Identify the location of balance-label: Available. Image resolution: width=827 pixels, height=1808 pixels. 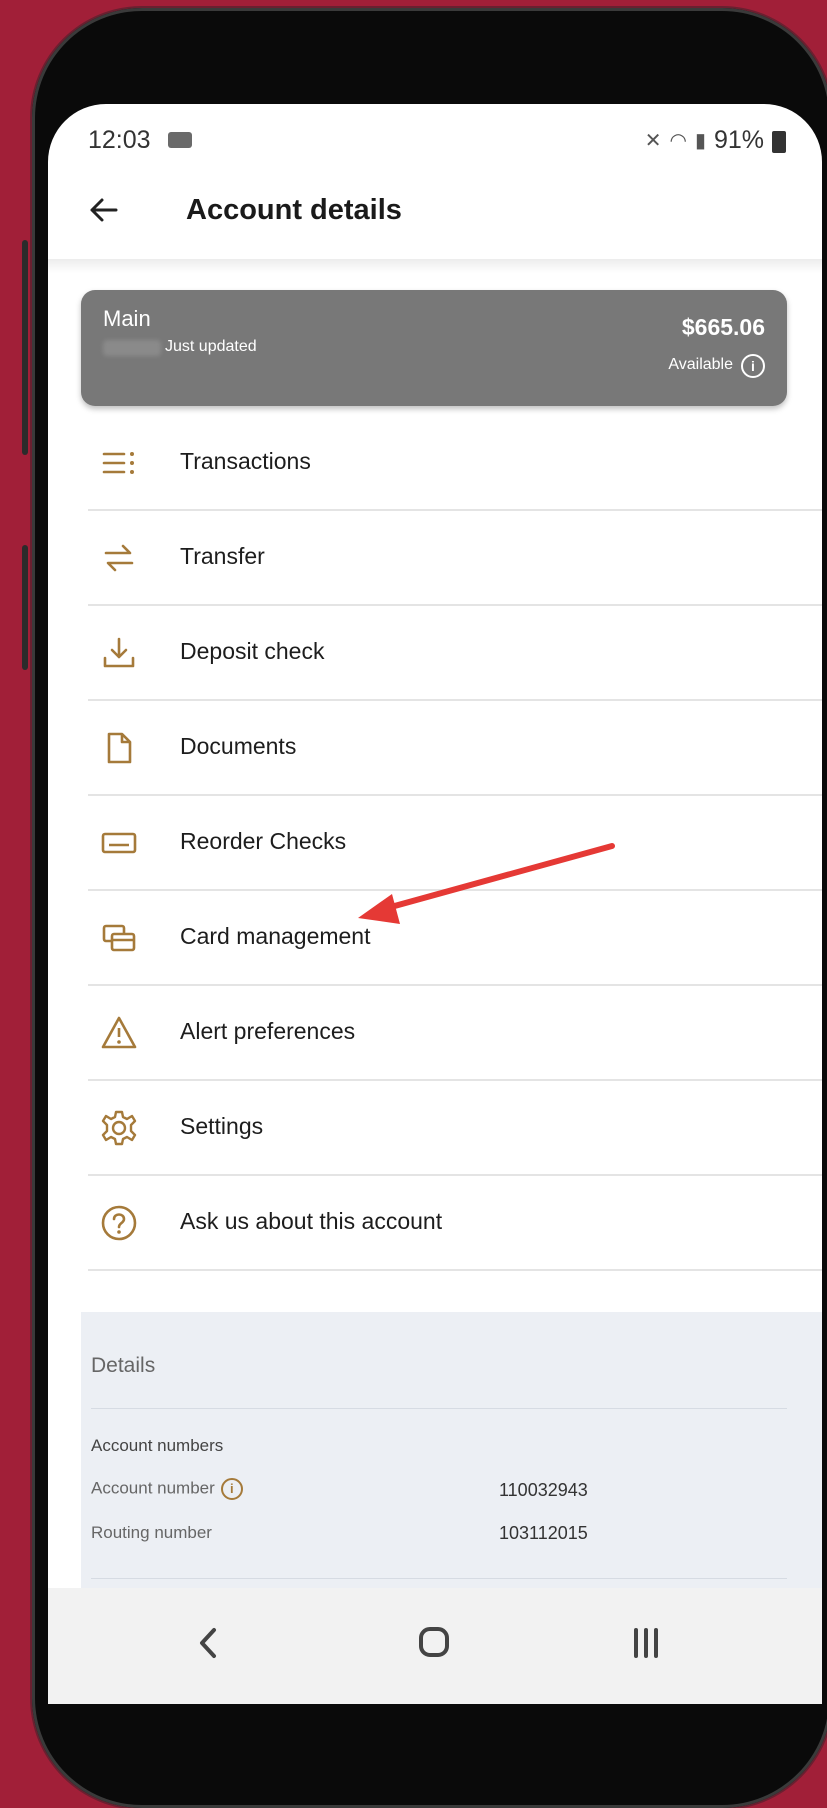
(700, 364).